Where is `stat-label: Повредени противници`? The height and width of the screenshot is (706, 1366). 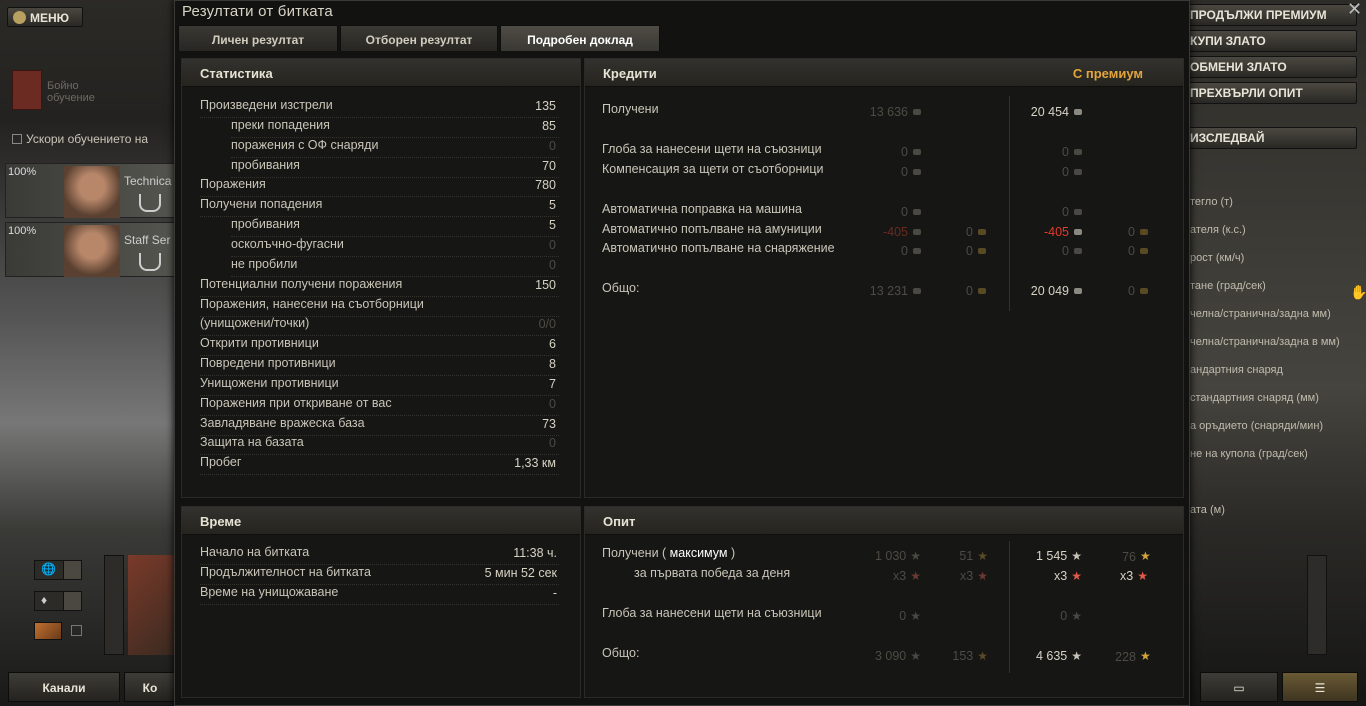 stat-label: Повредени противници is located at coordinates (268, 363).